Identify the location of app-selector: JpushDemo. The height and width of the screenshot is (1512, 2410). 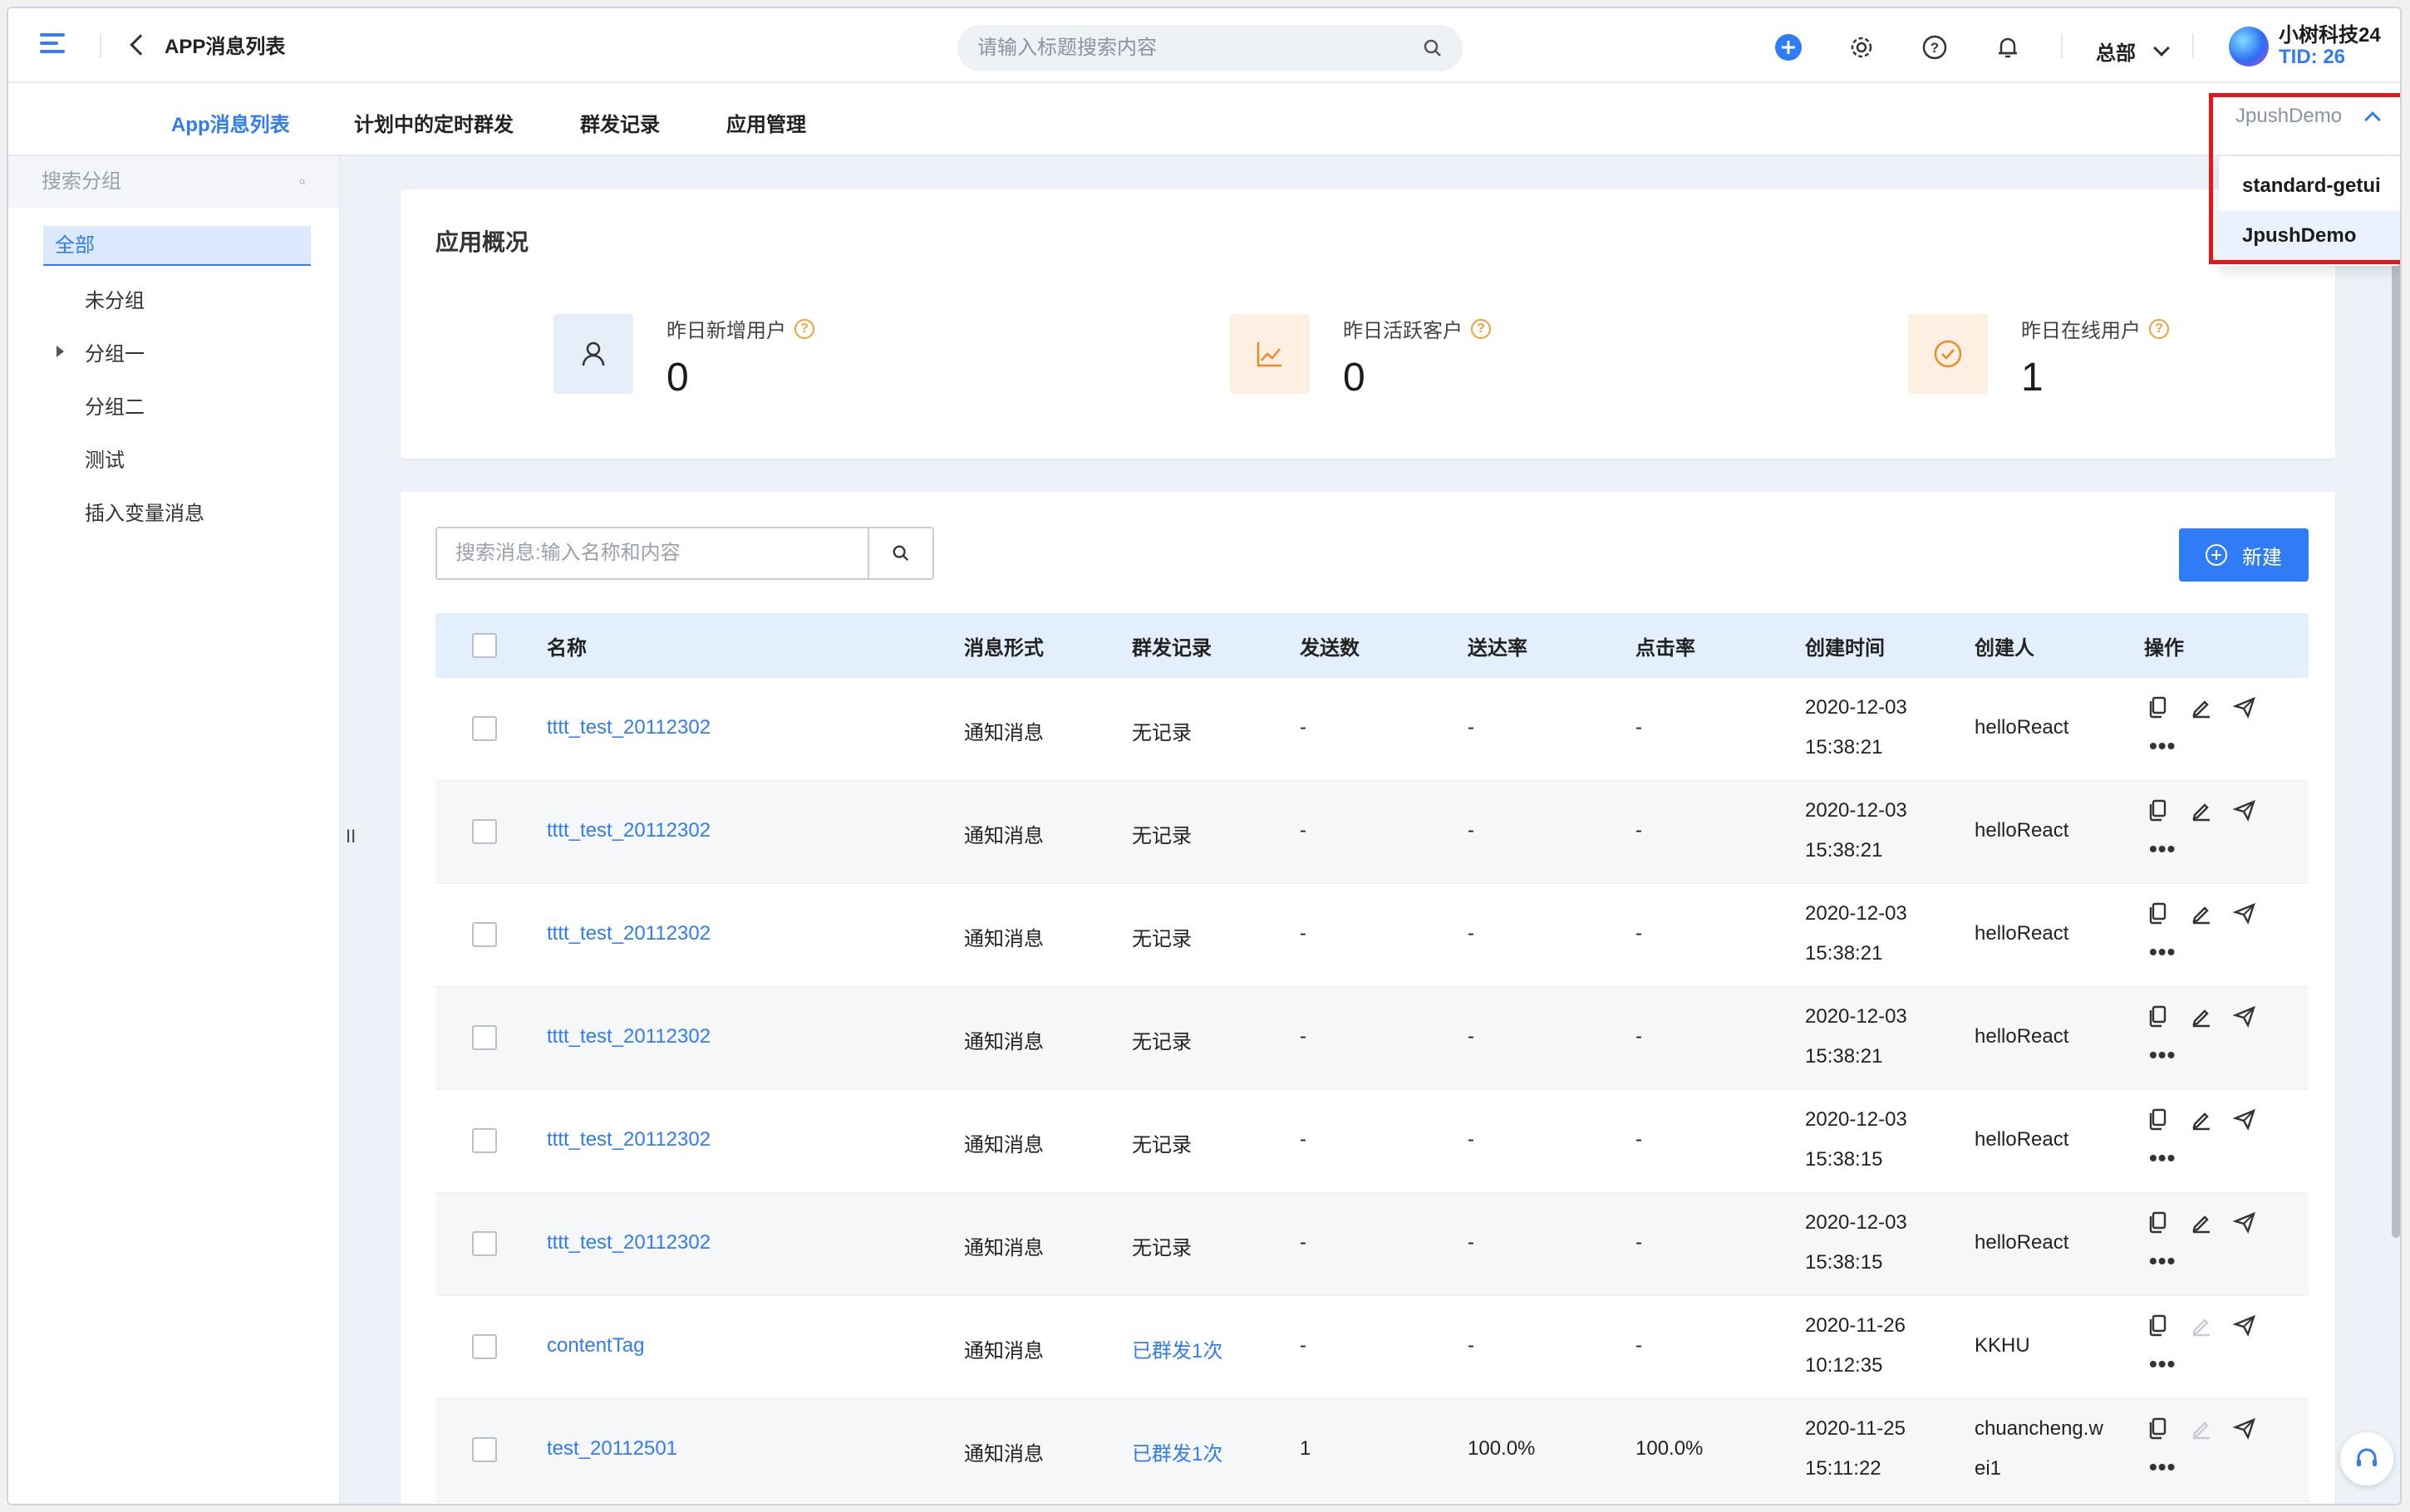
(2308, 117).